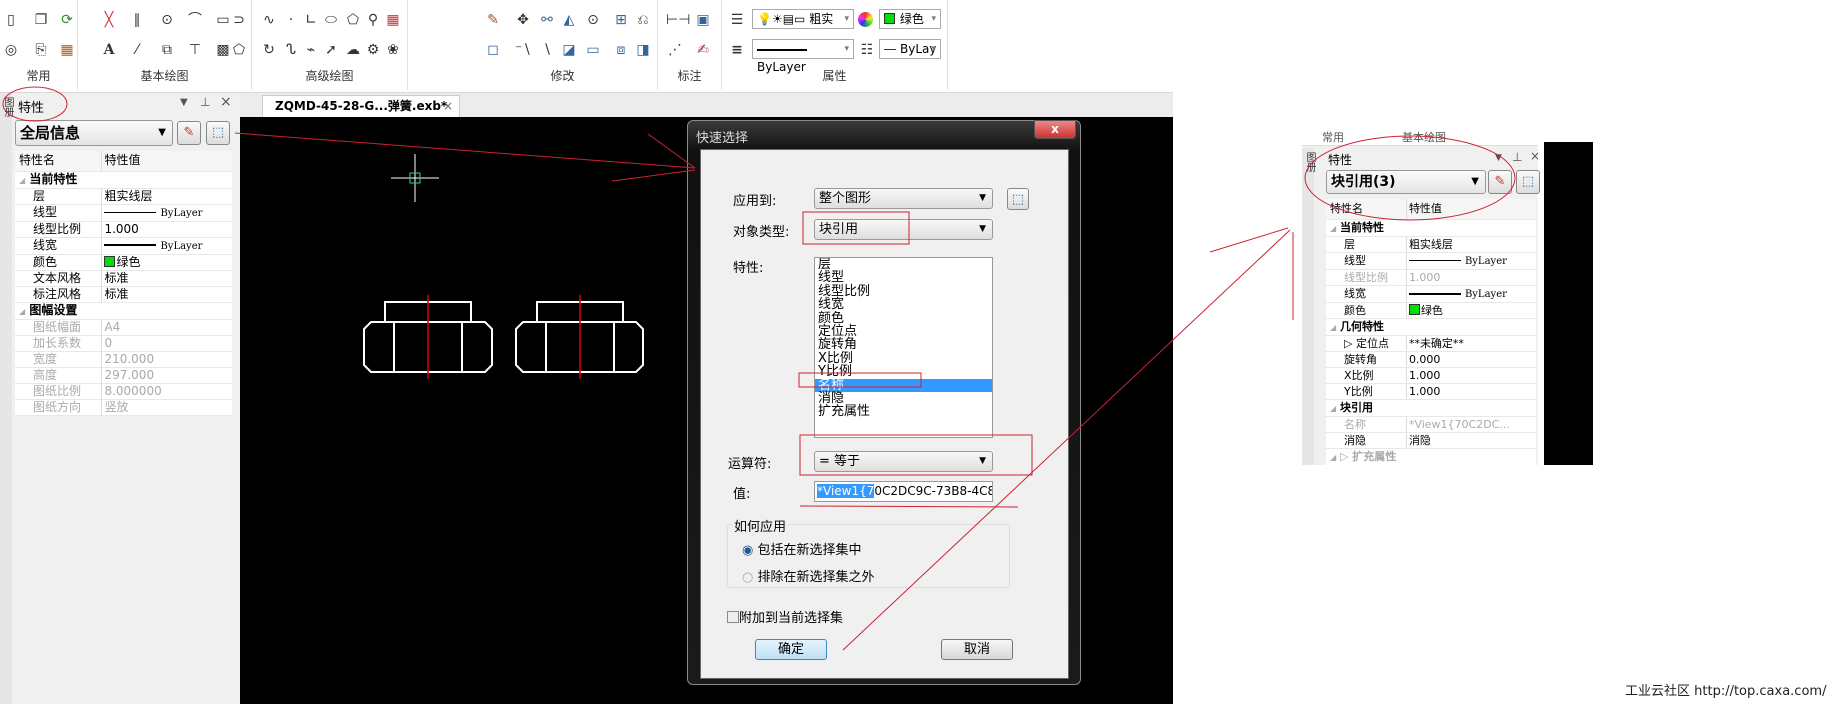  Describe the element at coordinates (547, 20) in the screenshot. I see `copy-objects-icon: ⚯` at that location.